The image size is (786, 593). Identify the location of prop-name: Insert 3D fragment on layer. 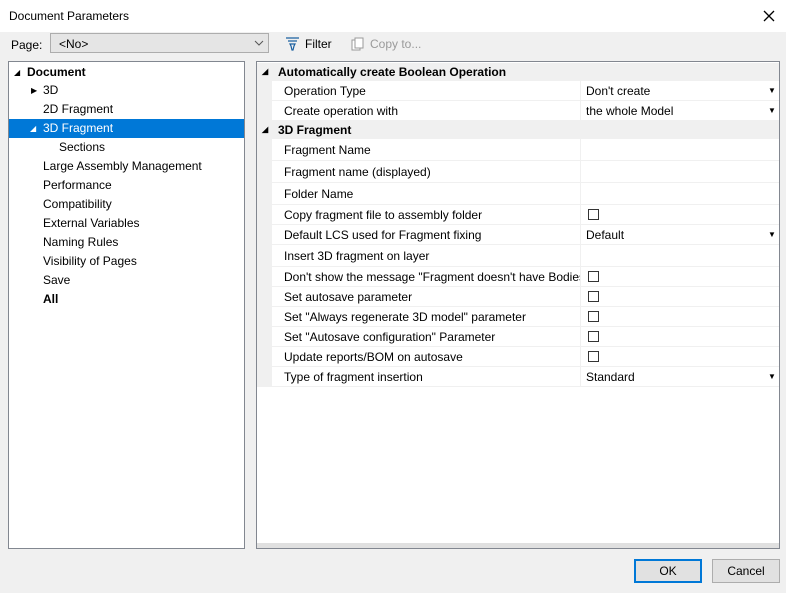
(357, 256).